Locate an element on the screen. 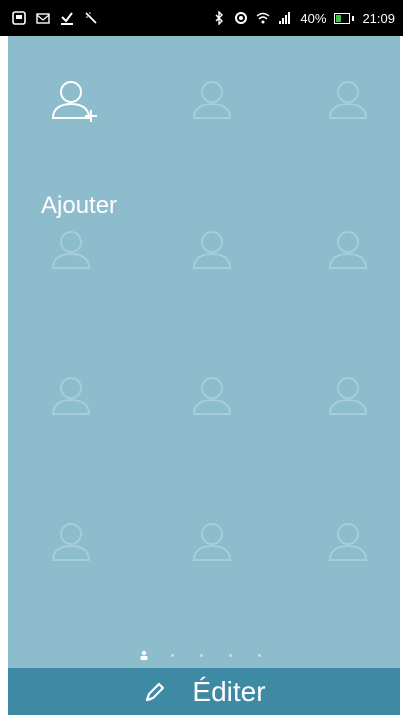  edit-label: Éditer is located at coordinates (229, 691).